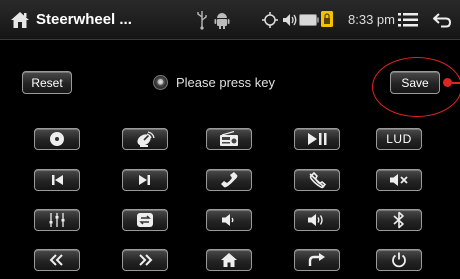 The height and width of the screenshot is (279, 460). Describe the element at coordinates (222, 21) in the screenshot. I see `android-icon` at that location.